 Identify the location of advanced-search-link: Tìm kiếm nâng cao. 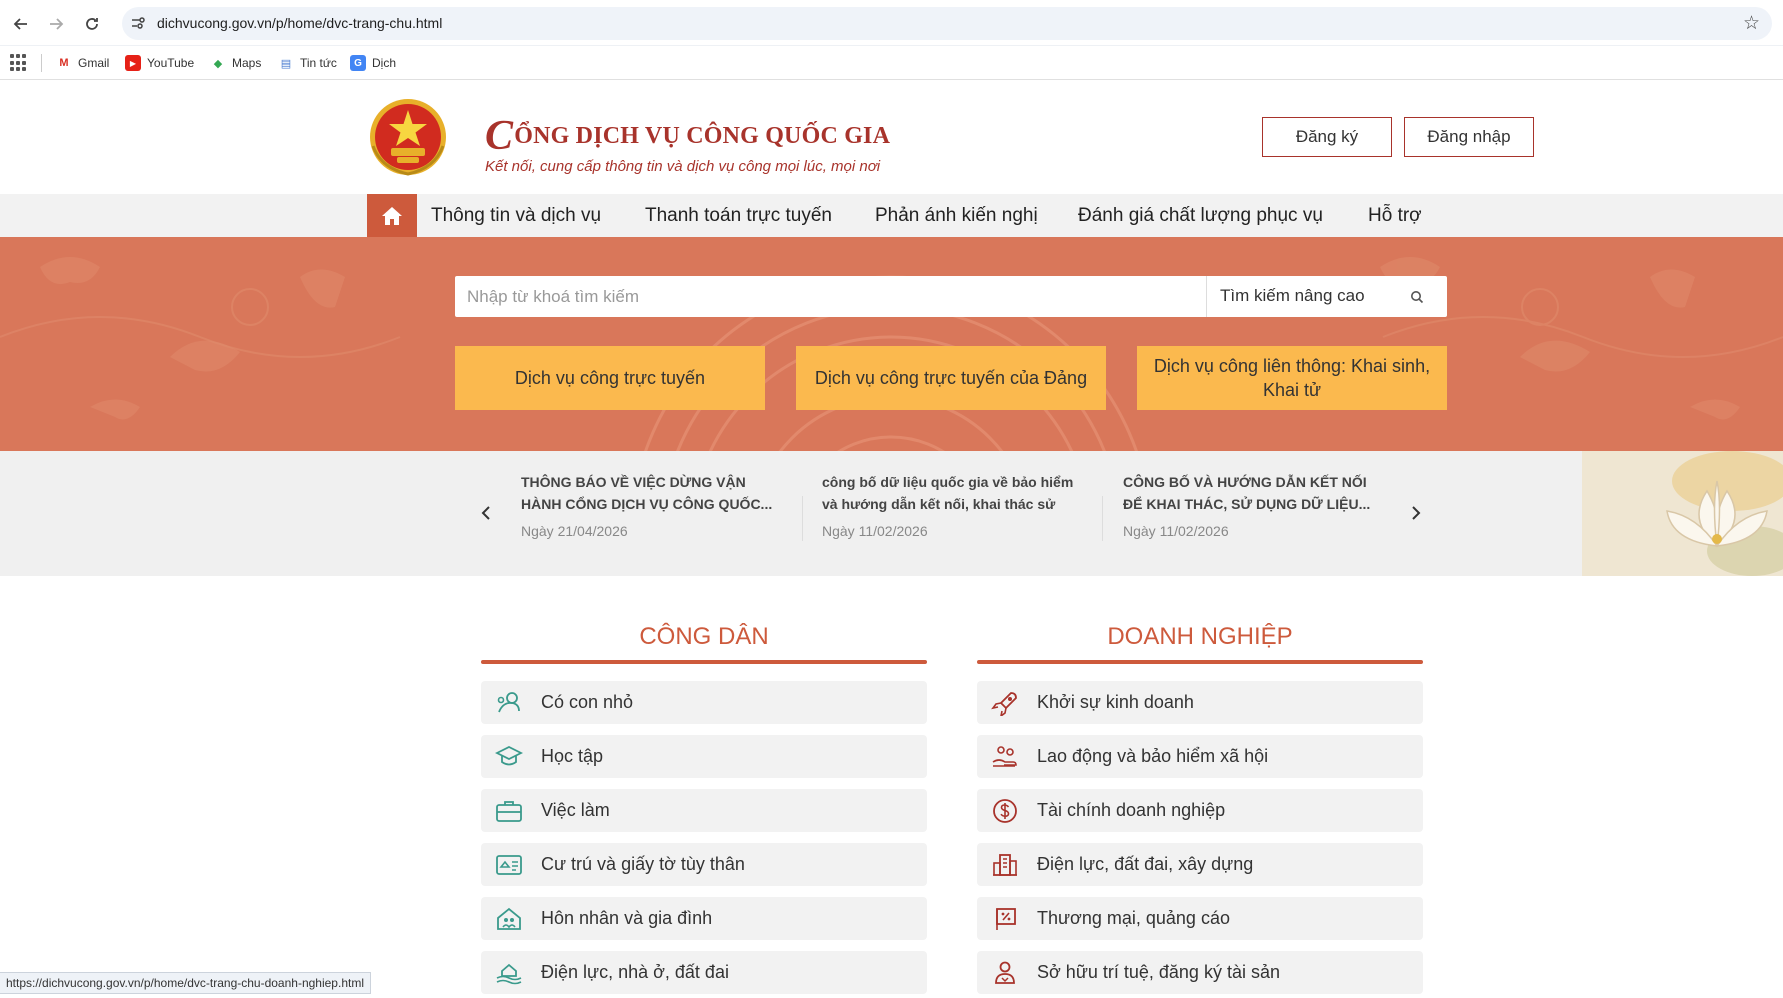
(1292, 296).